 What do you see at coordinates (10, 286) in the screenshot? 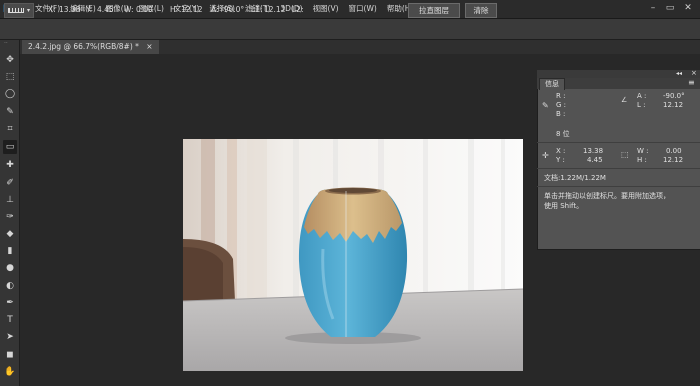
I see `dodge-icon: ◐` at bounding box center [10, 286].